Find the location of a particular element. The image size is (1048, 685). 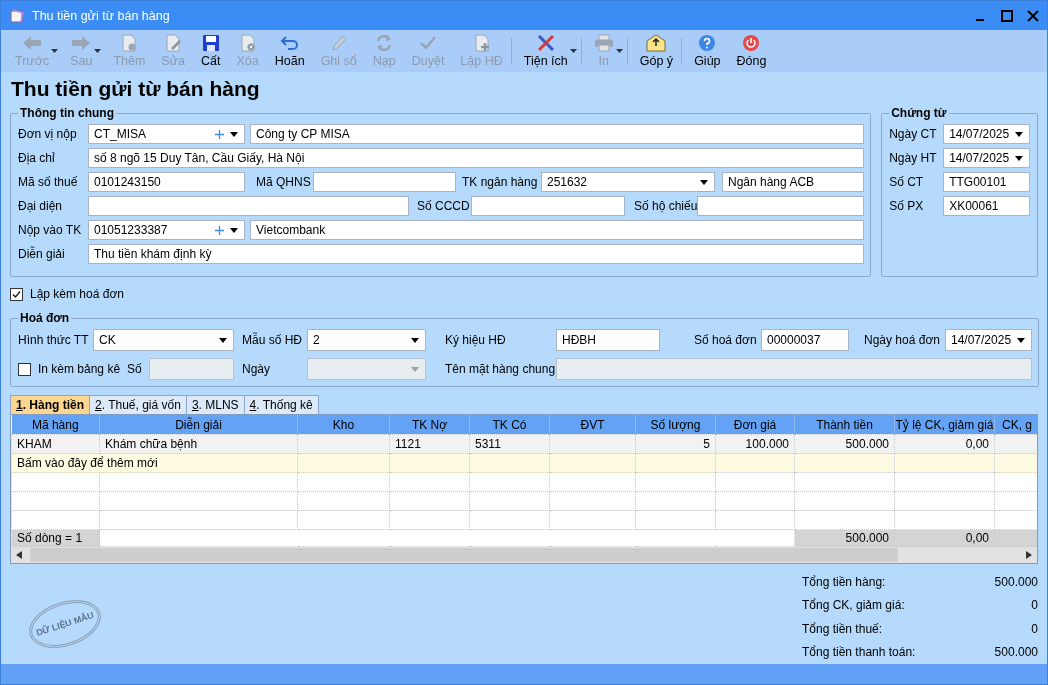

undo-icon is located at coordinates (289, 43).